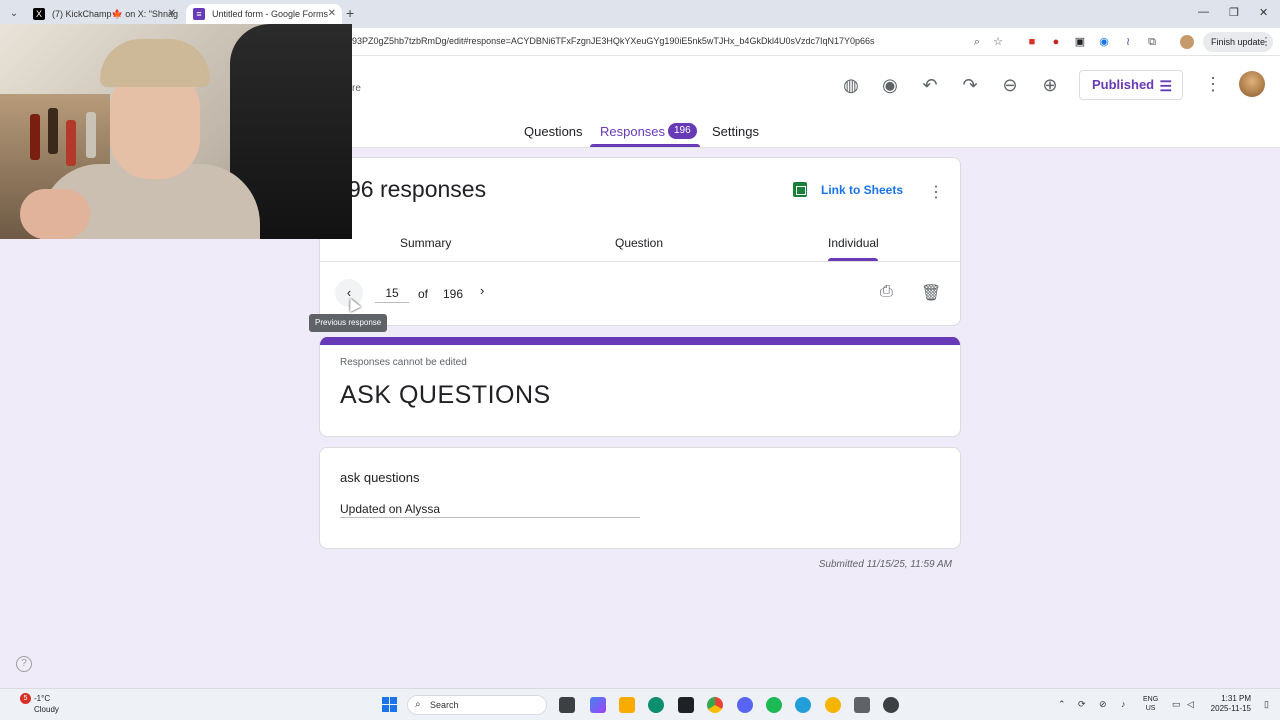  Describe the element at coordinates (1234, 12) in the screenshot. I see `restore-icon: ❐` at that location.